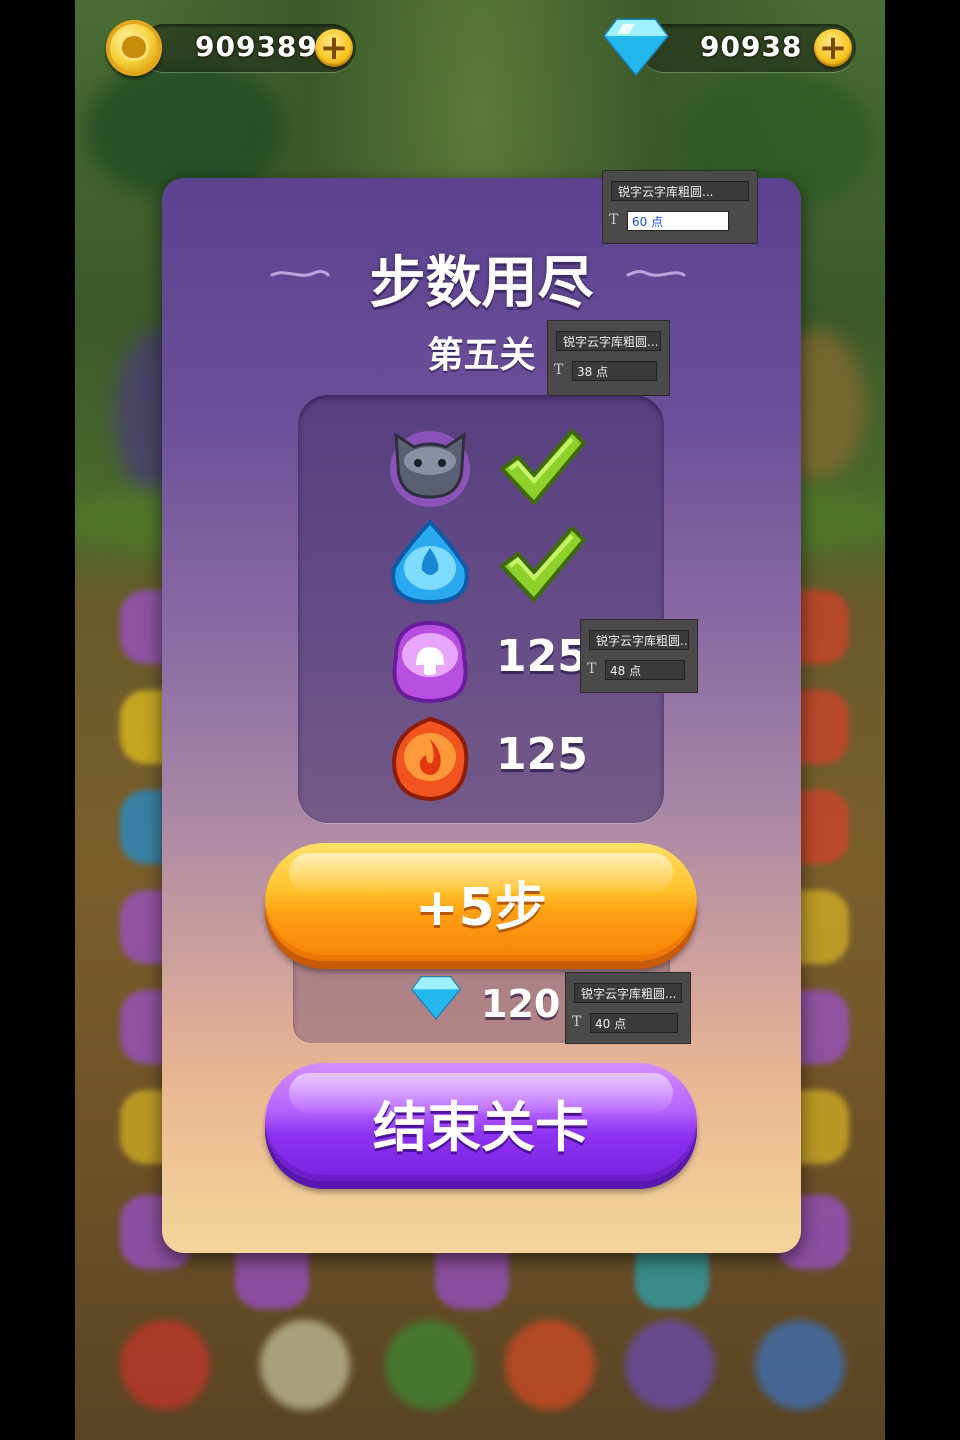  I want to click on gems-value: 90938, so click(751, 46).